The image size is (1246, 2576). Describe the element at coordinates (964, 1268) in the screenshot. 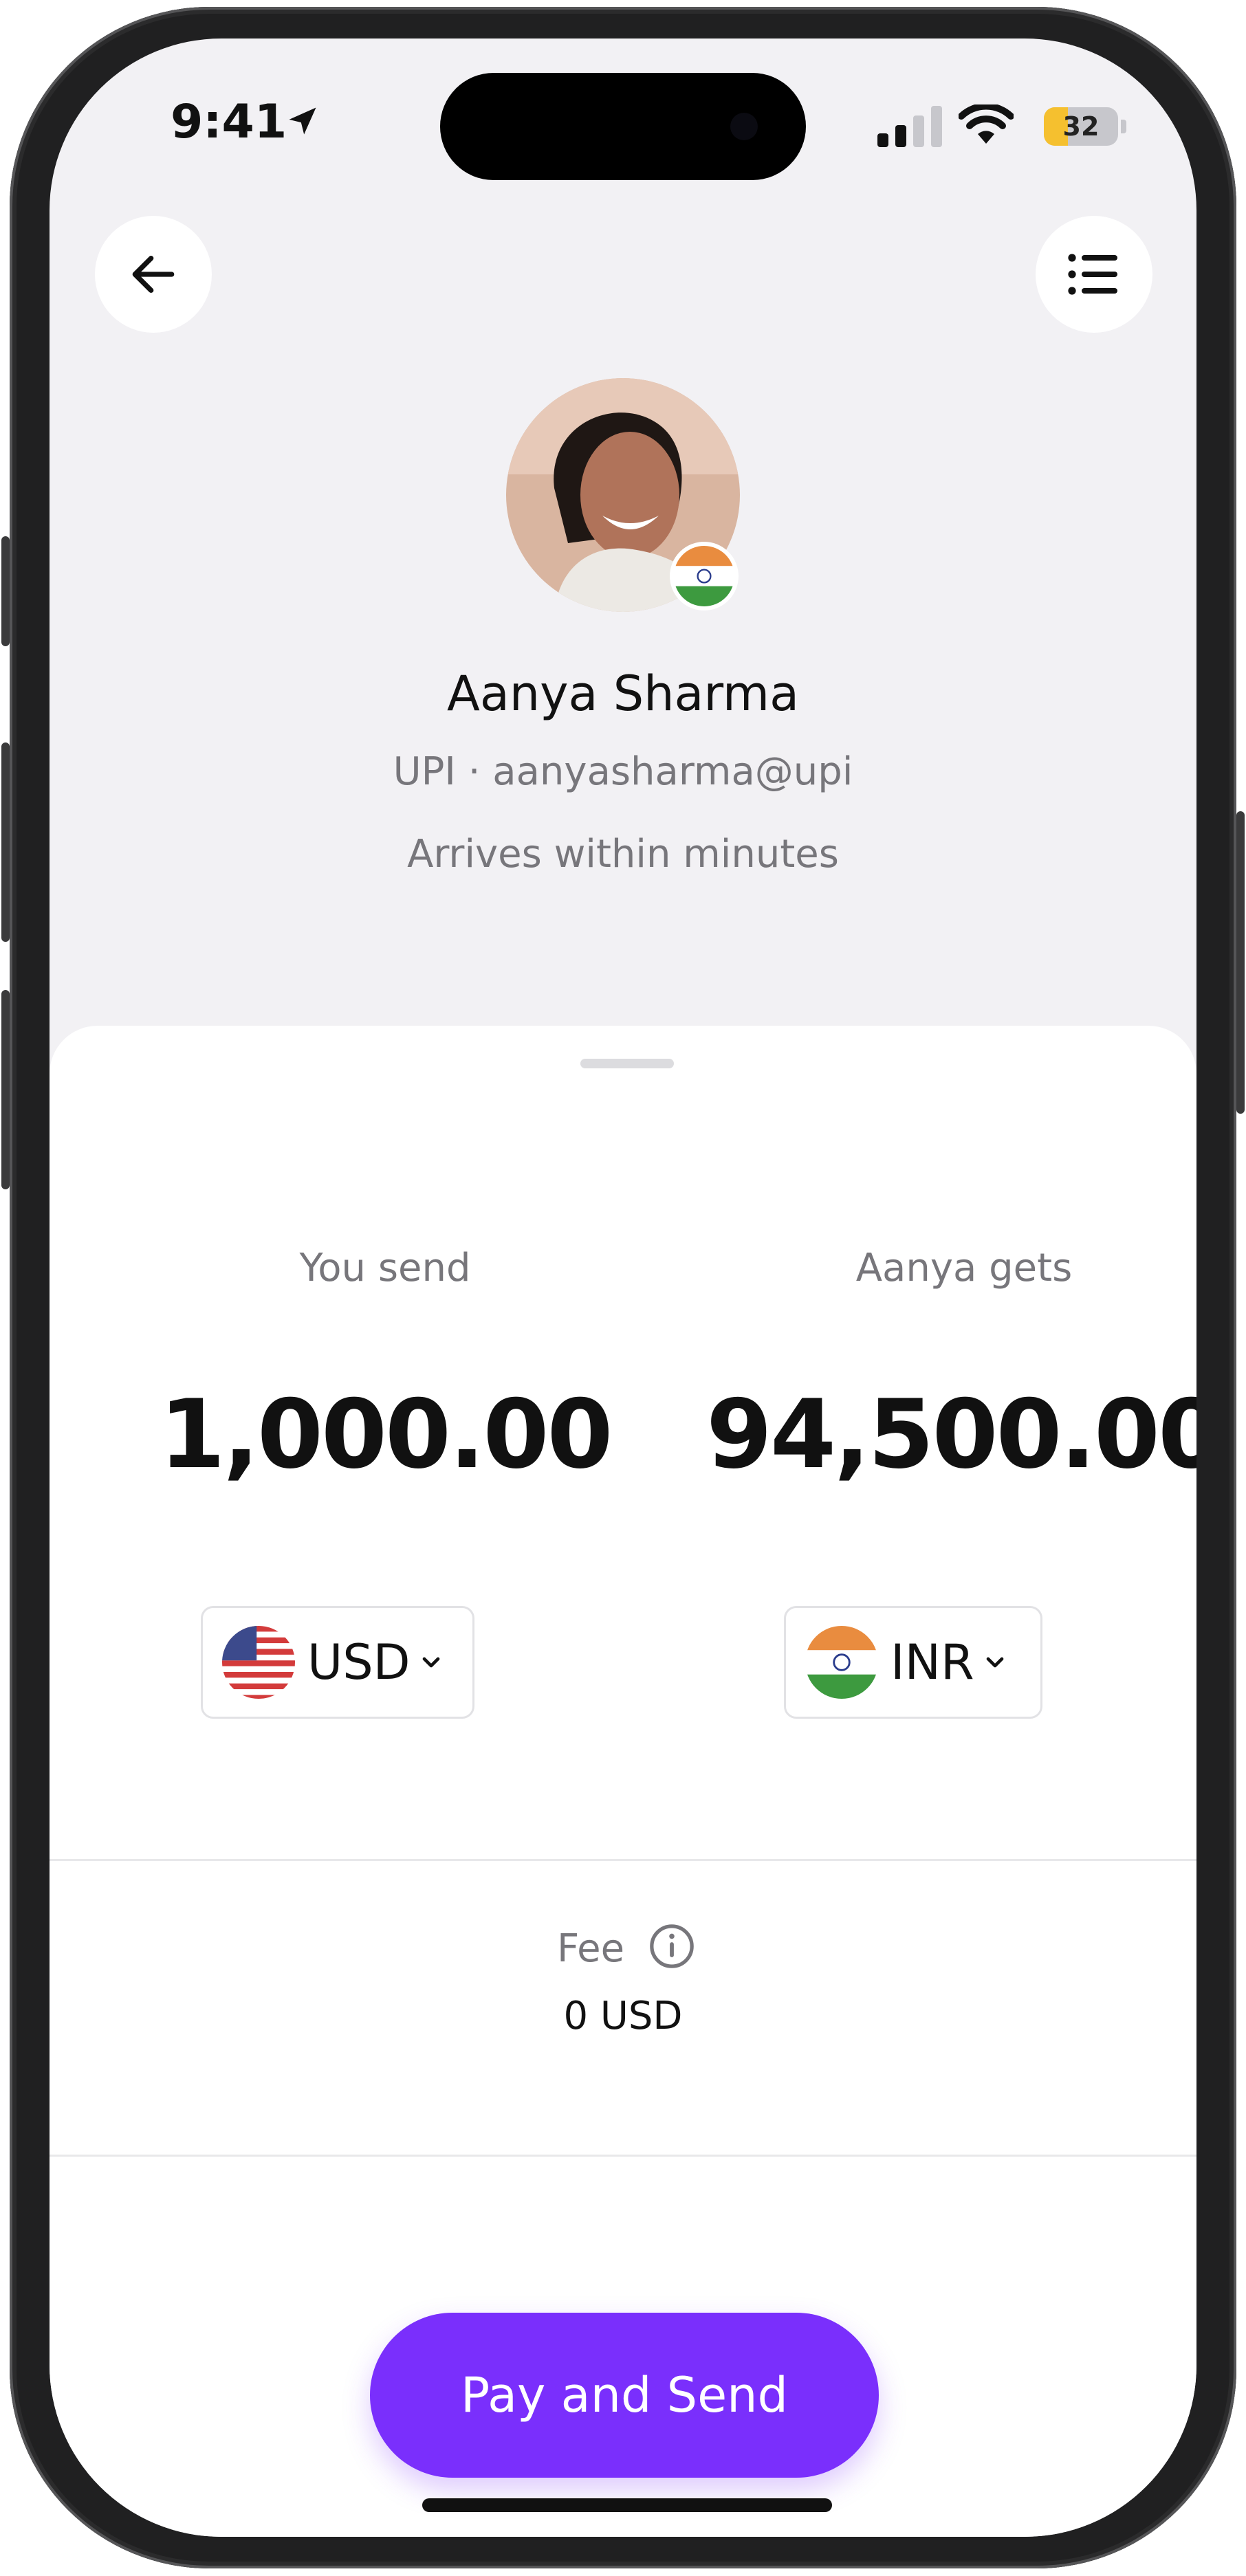

I see `receive-label: Aanya gets` at that location.